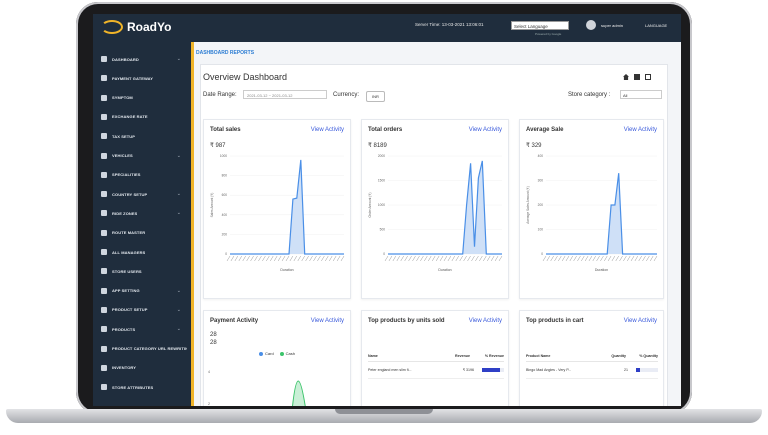  I want to click on language-select: Select Language, so click(540, 25).